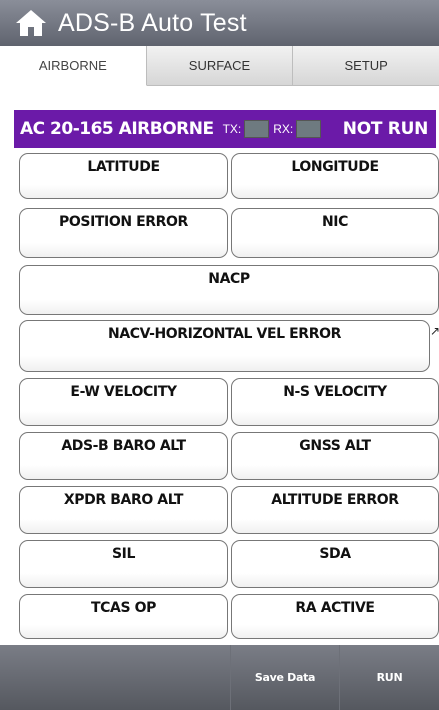 The width and height of the screenshot is (439, 710). Describe the element at coordinates (334, 222) in the screenshot. I see `result-label: NIC` at that location.